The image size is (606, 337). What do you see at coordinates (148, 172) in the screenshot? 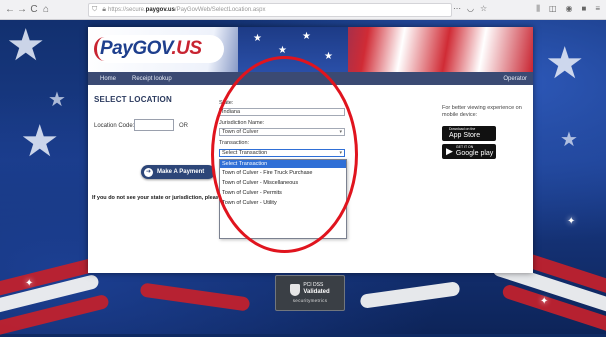
I see `arrow-right-icon: ➜` at bounding box center [148, 172].